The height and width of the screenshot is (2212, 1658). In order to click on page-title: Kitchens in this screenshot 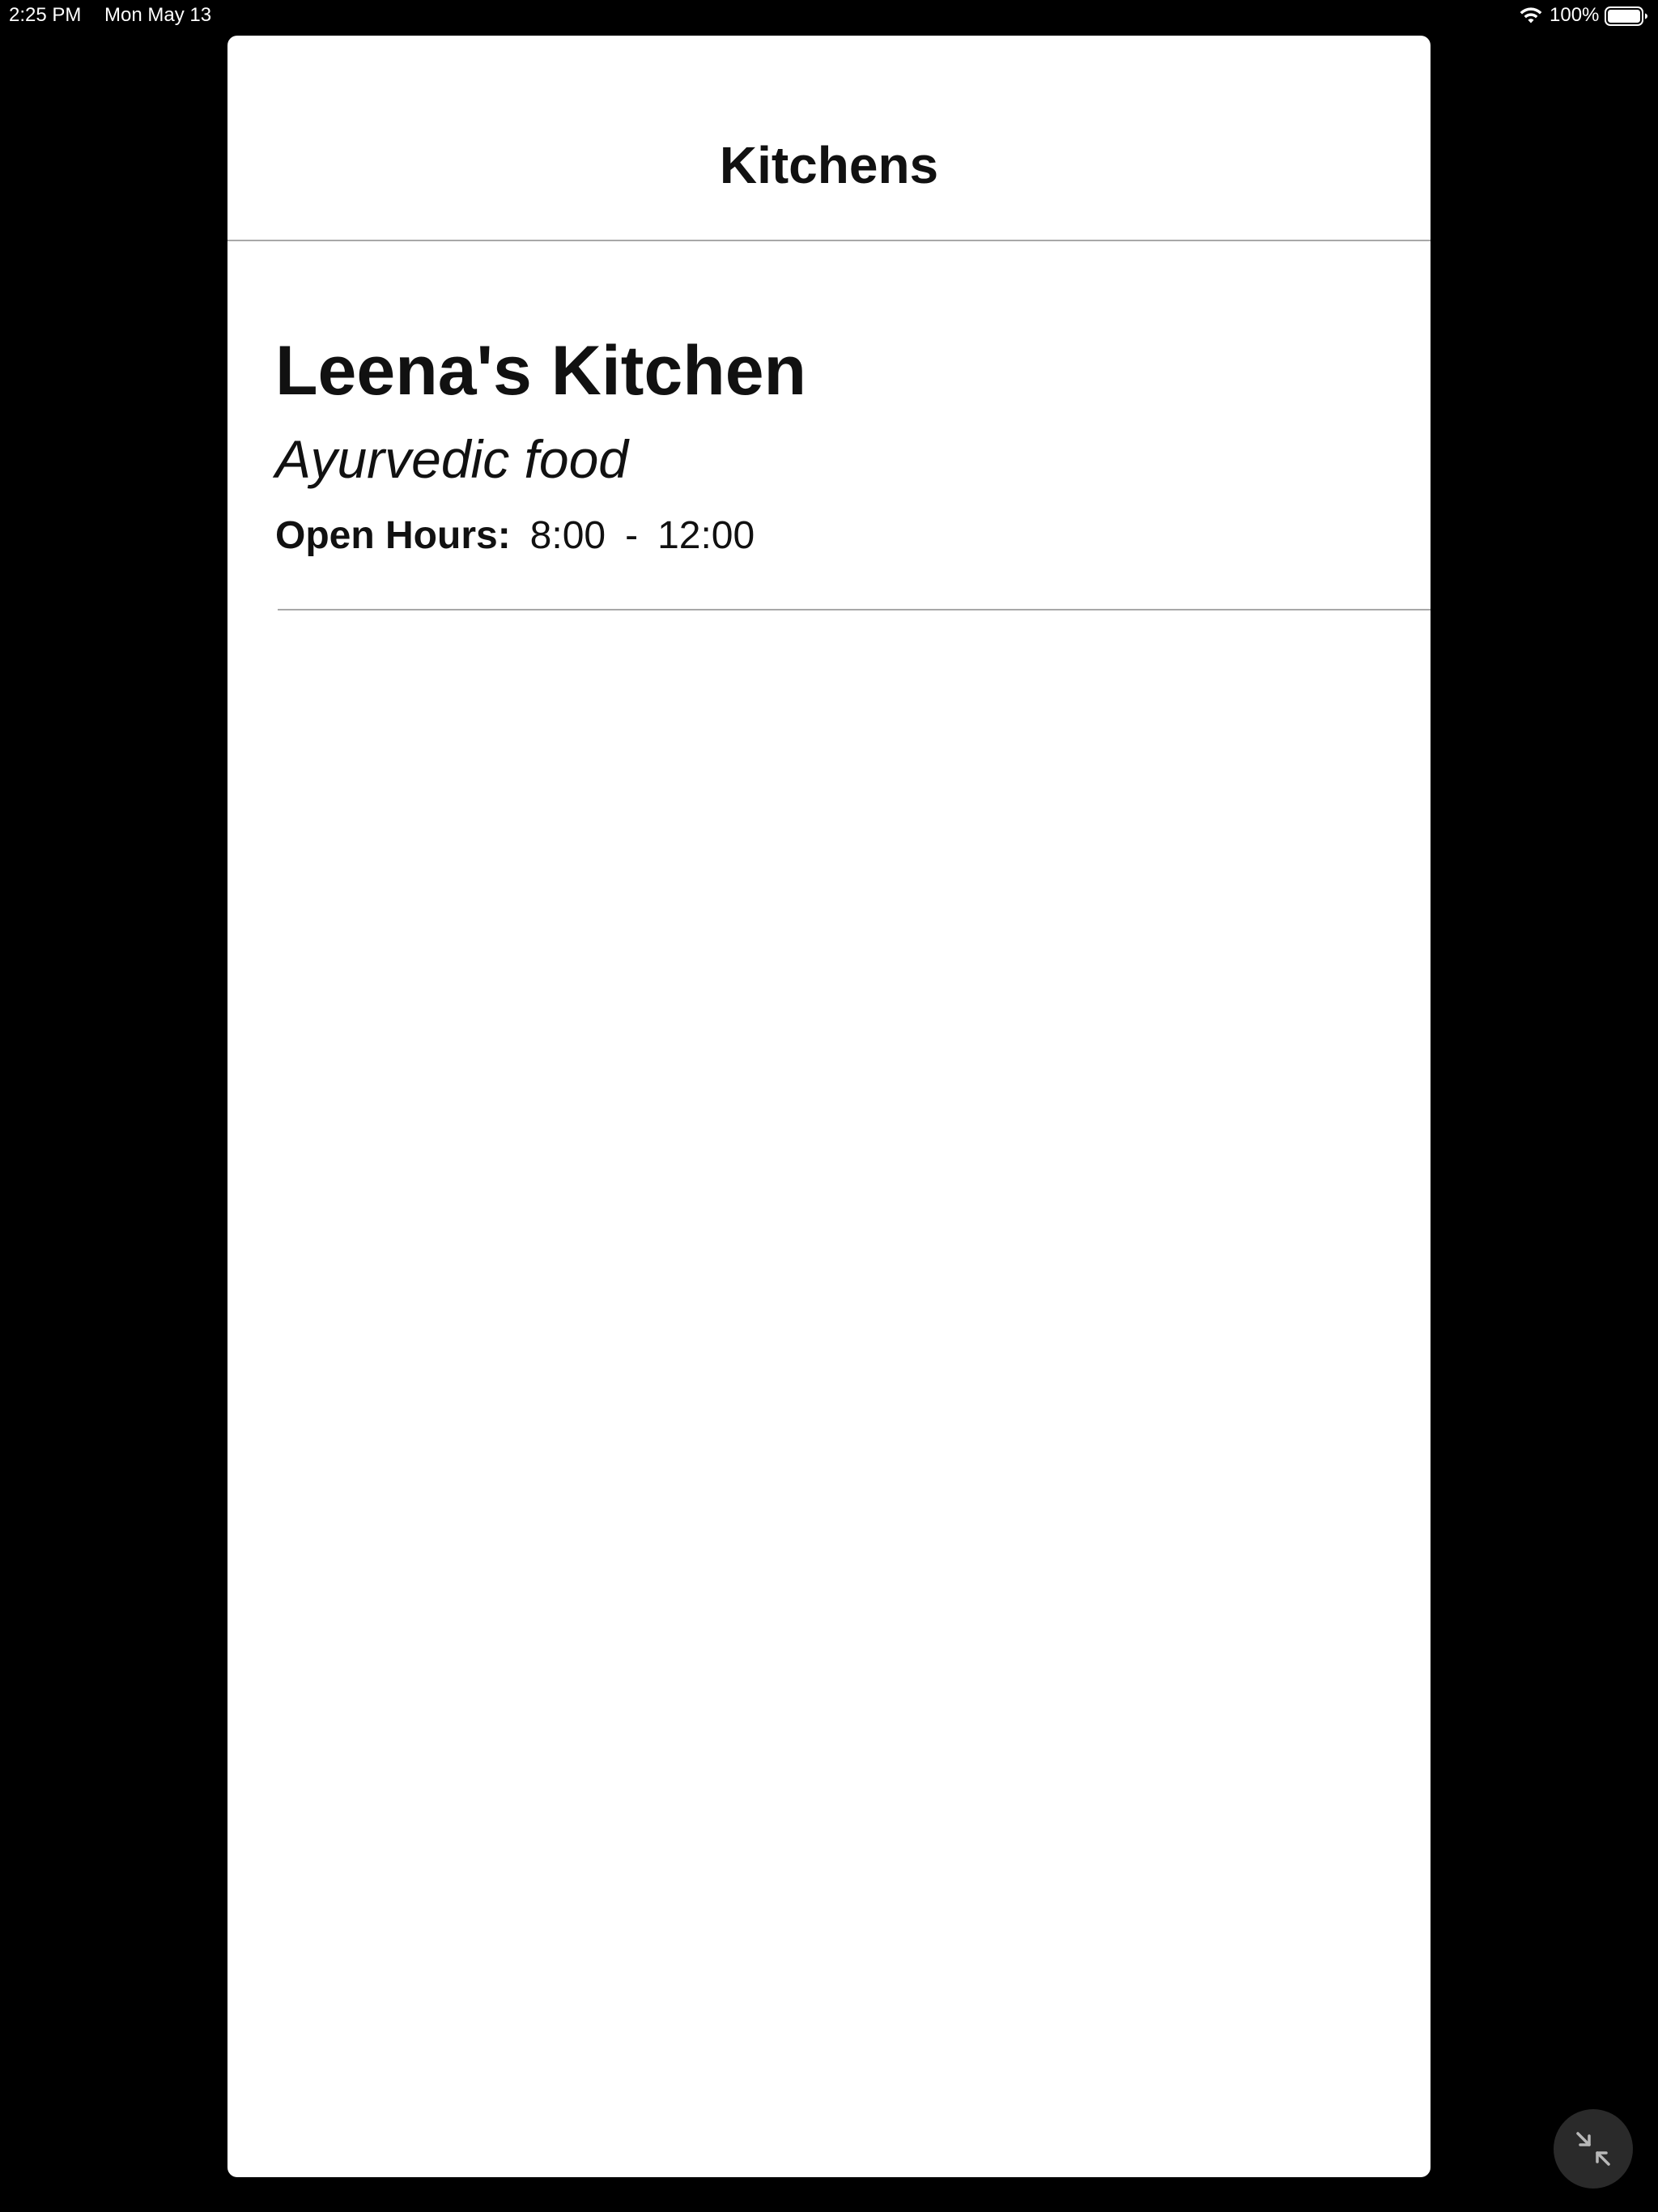, I will do `click(829, 165)`.